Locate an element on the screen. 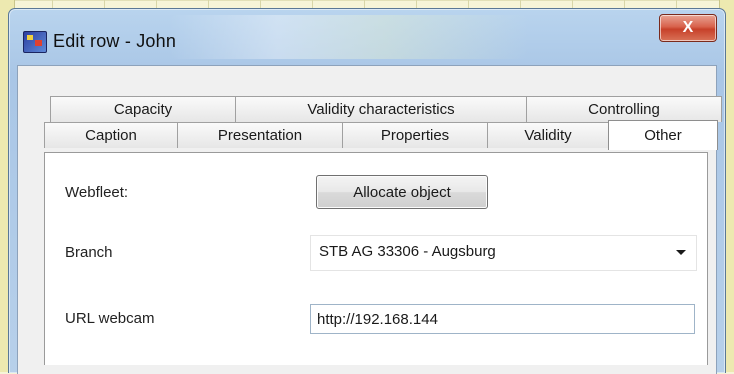 Image resolution: width=734 pixels, height=374 pixels. chevron-down-icon is located at coordinates (681, 252).